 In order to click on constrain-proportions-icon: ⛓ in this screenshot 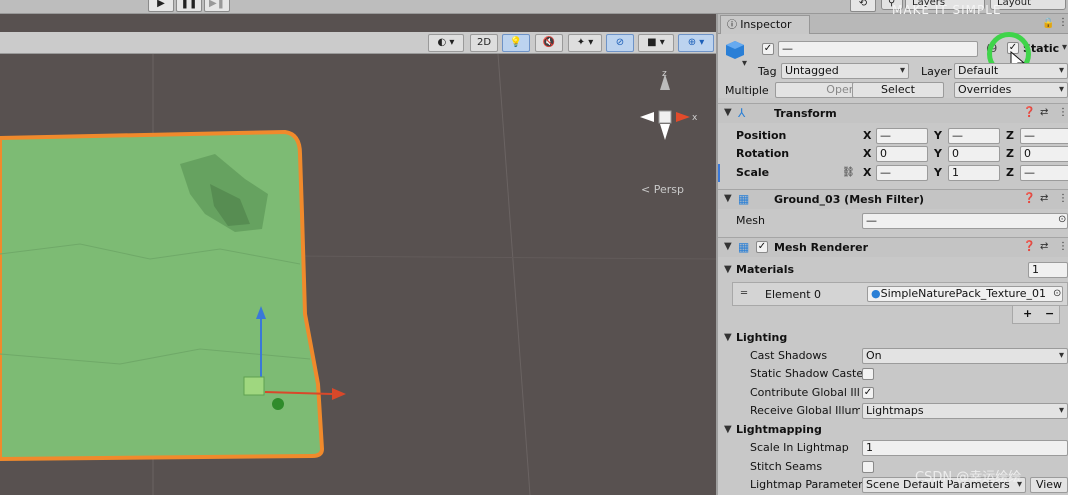, I will do `click(848, 172)`.